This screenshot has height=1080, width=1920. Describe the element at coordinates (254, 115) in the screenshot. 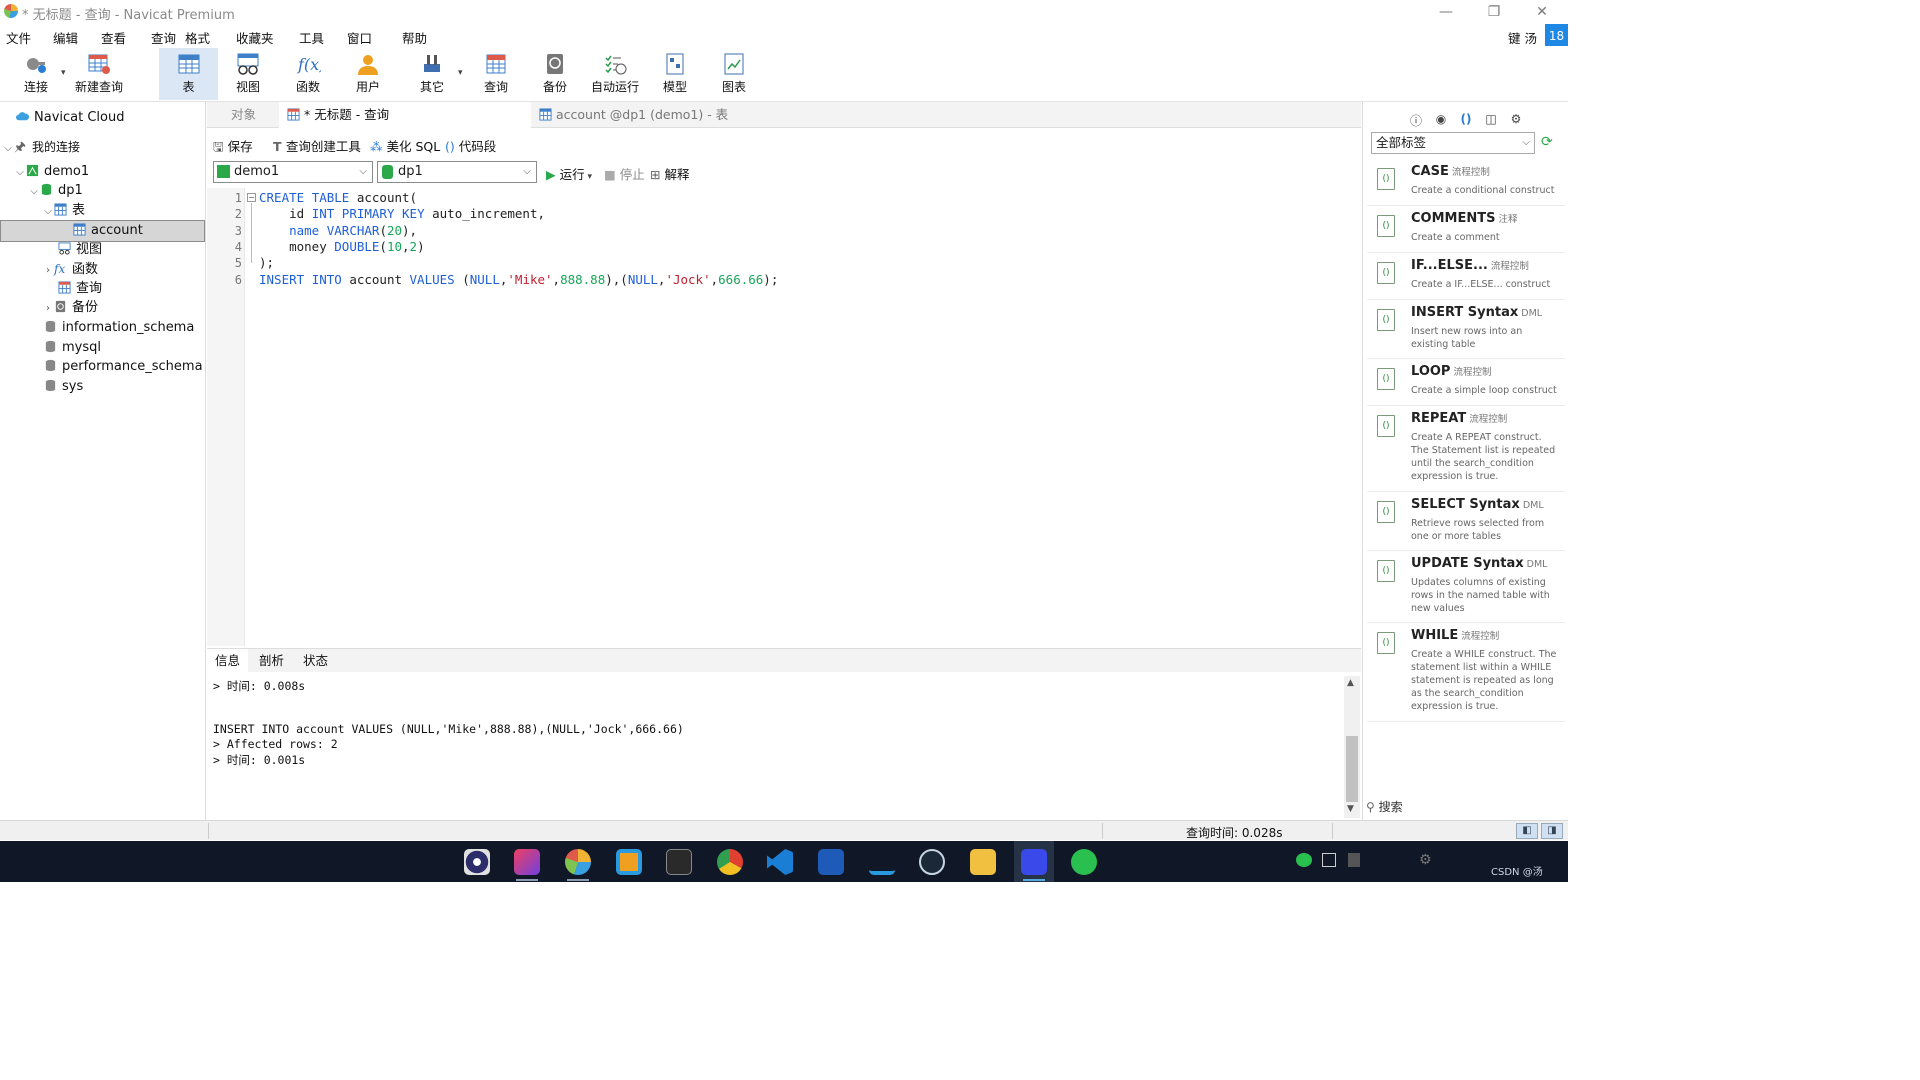

I see `tab-objects: 对象` at that location.